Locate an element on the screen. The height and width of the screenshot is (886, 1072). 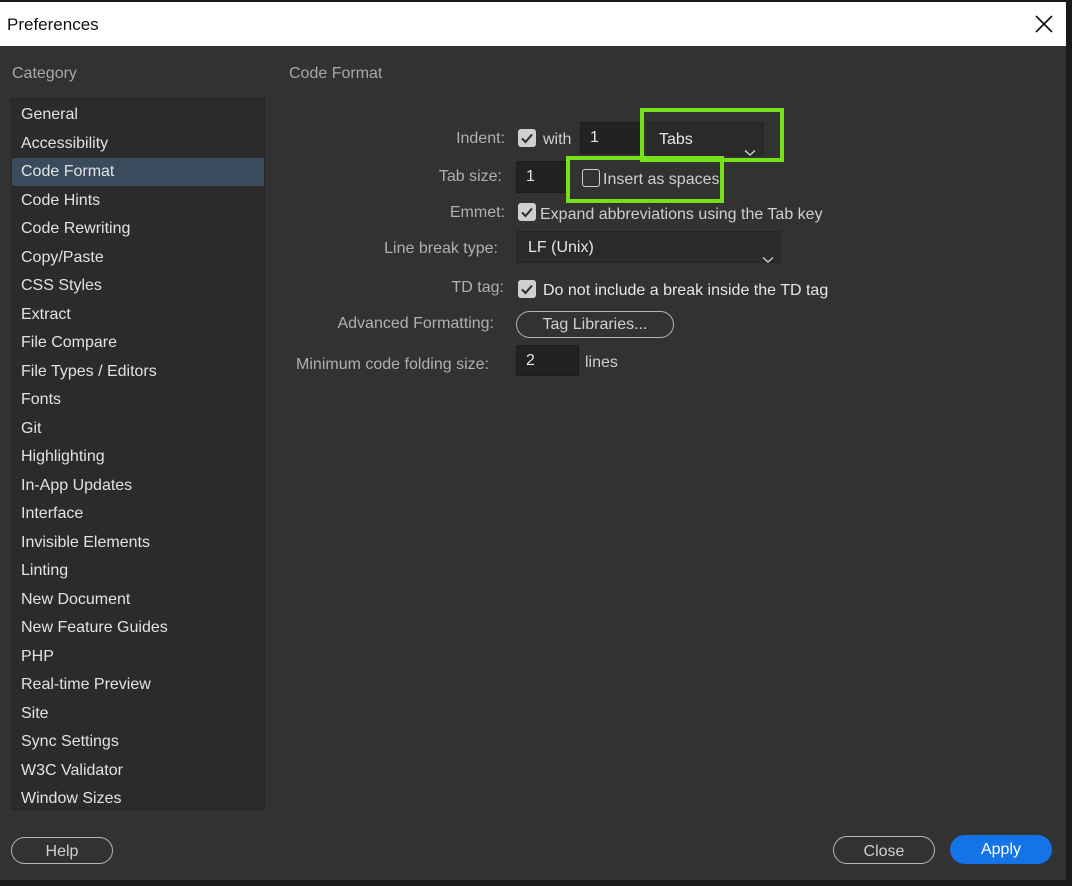
sidebar-item-extract: Extract is located at coordinates (138, 315).